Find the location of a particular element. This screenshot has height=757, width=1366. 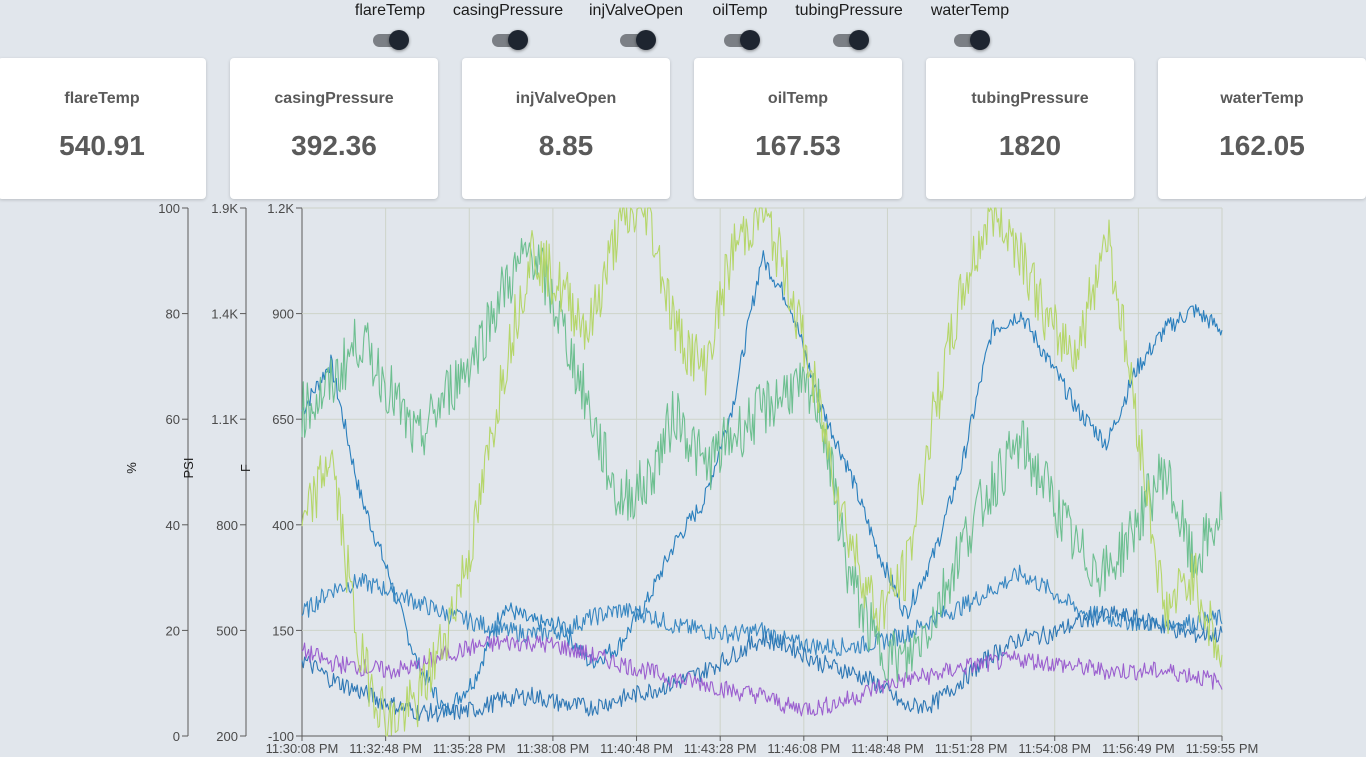

y-tick-label-psi: 1.9K is located at coordinates (224, 208).